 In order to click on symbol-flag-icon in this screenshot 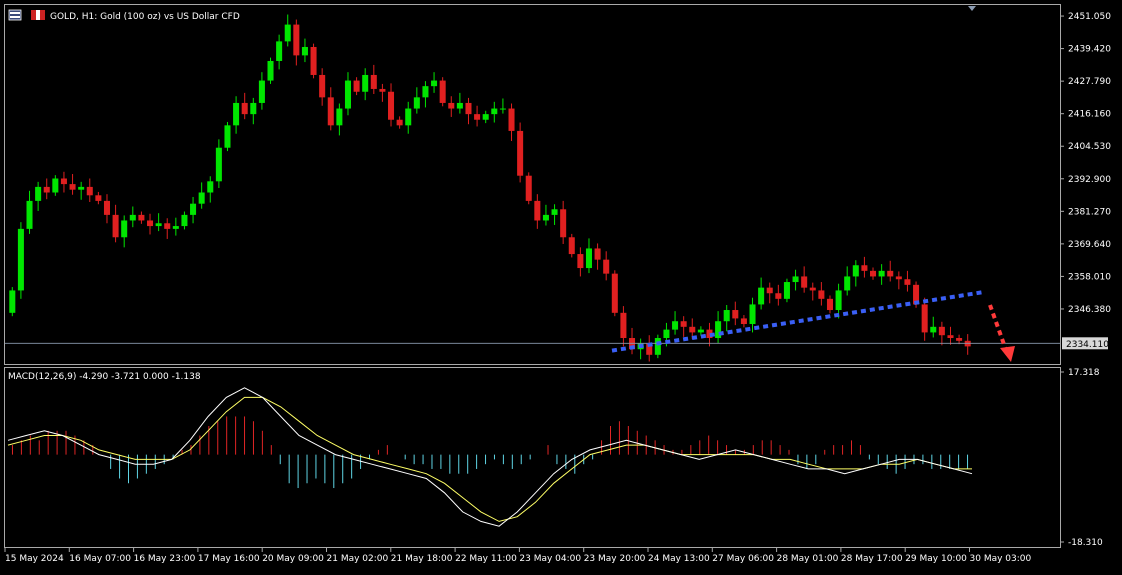, I will do `click(38, 15)`.